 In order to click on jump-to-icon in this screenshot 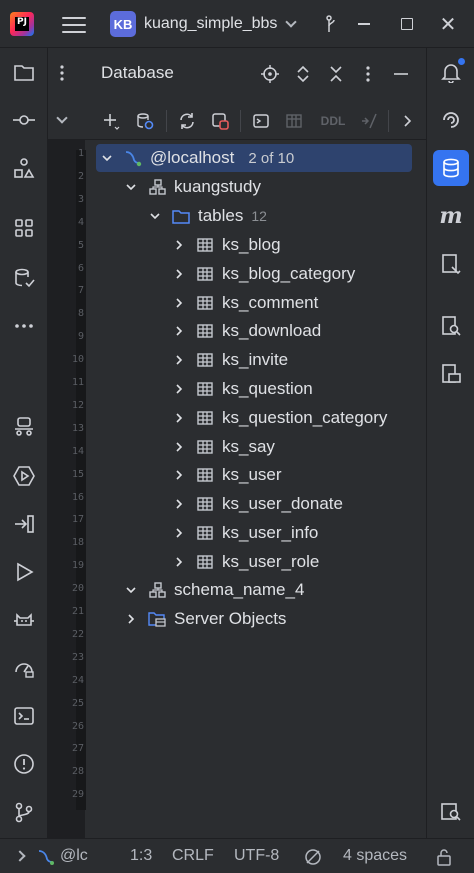, I will do `click(369, 121)`.